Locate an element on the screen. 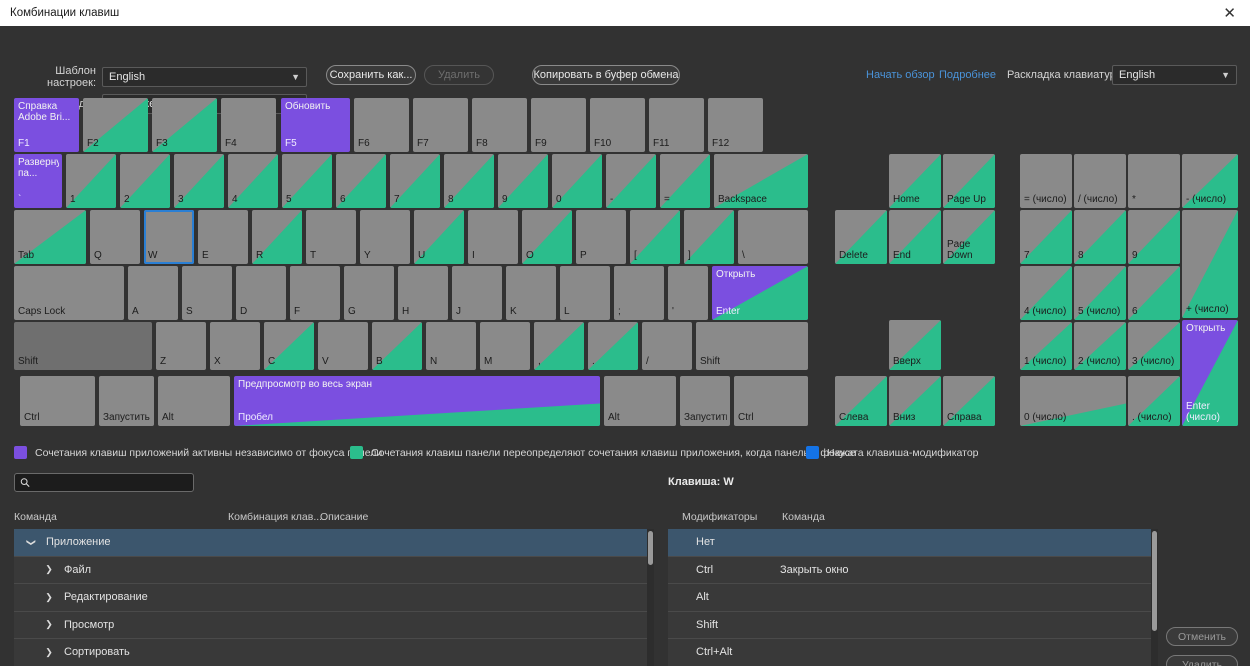 Image resolution: width=1250 pixels, height=666 pixels. table-row: ❯ Приложение is located at coordinates (334, 543).